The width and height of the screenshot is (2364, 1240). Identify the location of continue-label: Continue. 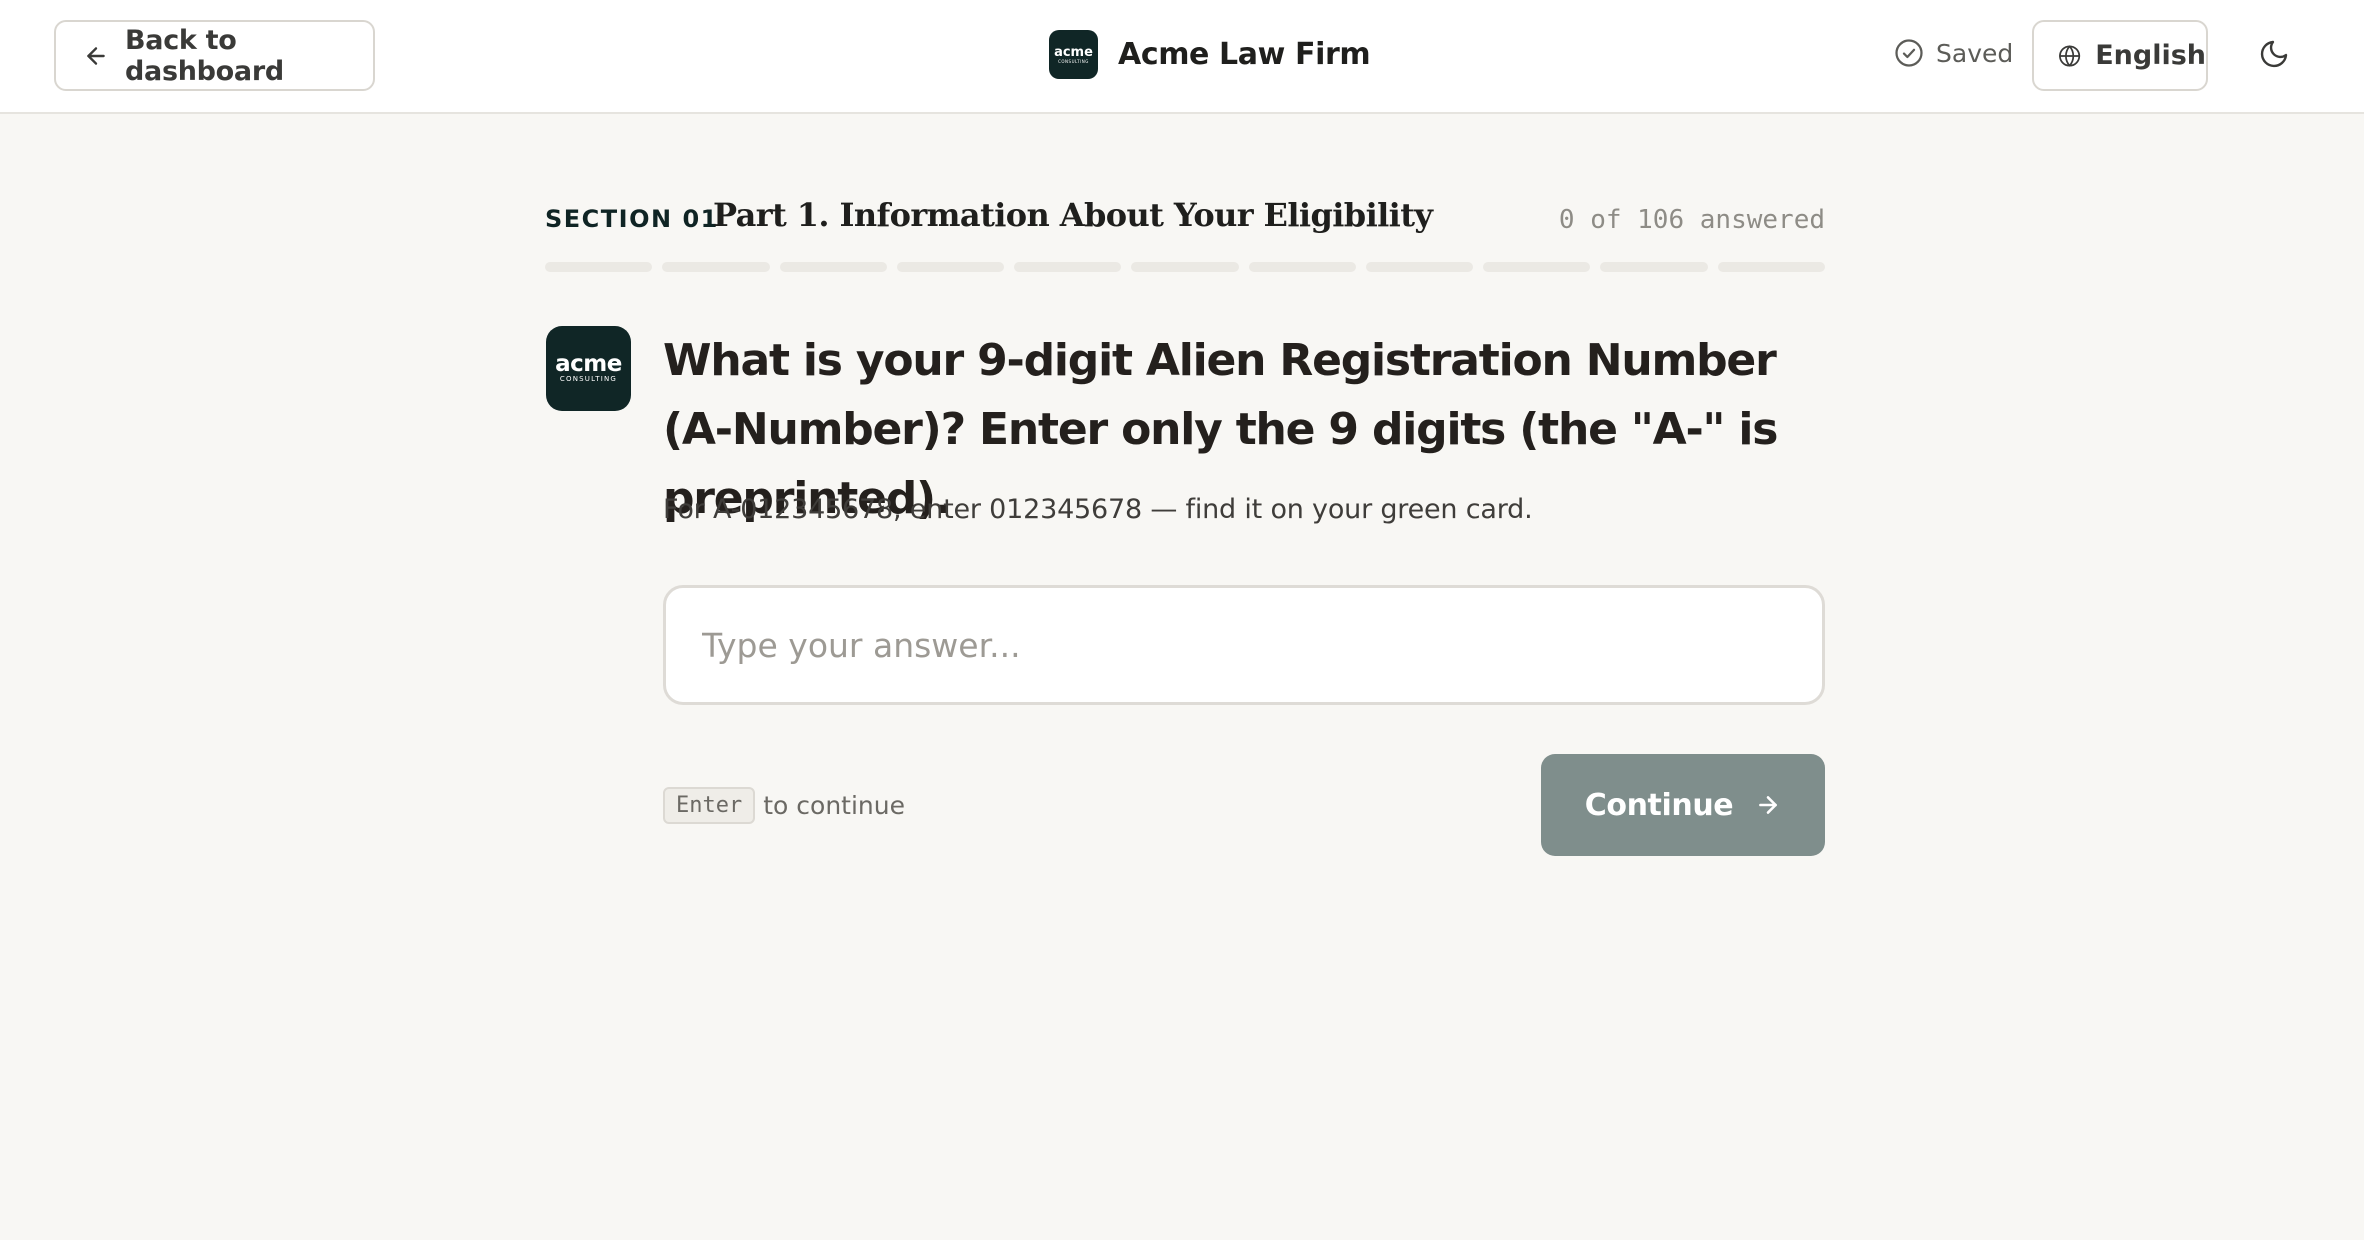
(1659, 805).